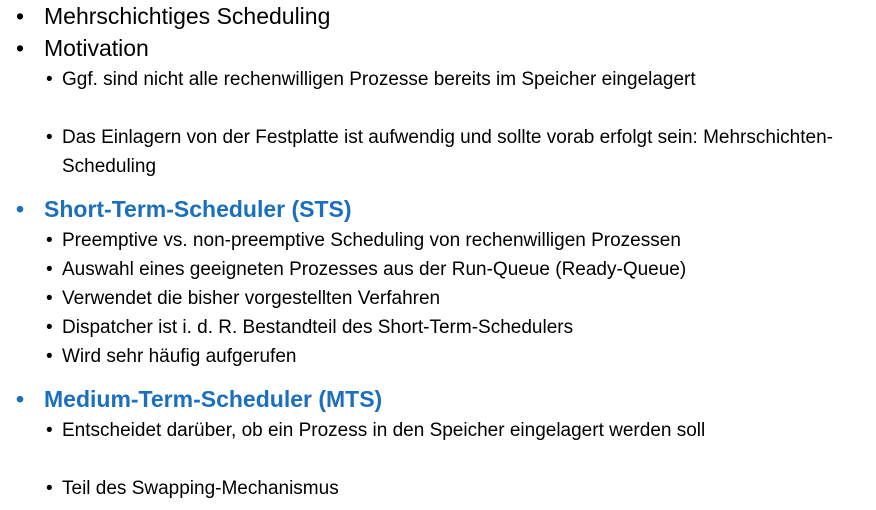  Describe the element at coordinates (96, 48) in the screenshot. I see `bullet-text: Motivation` at that location.